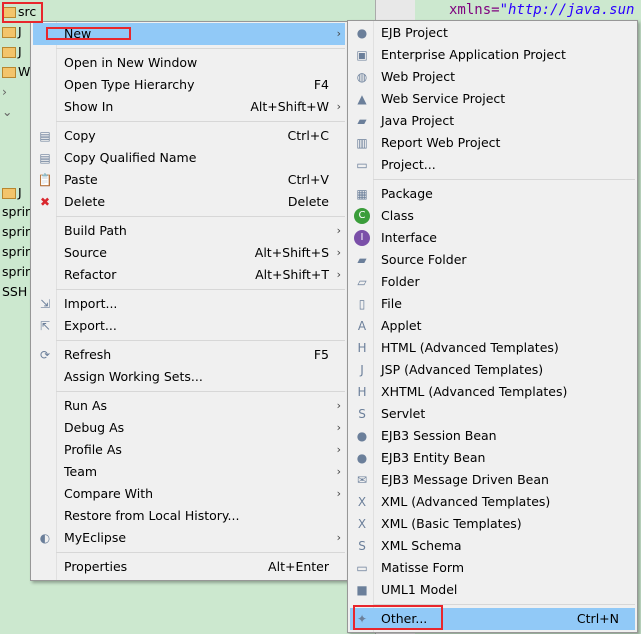  I want to click on menu-item-class: C Class, so click(492, 216).